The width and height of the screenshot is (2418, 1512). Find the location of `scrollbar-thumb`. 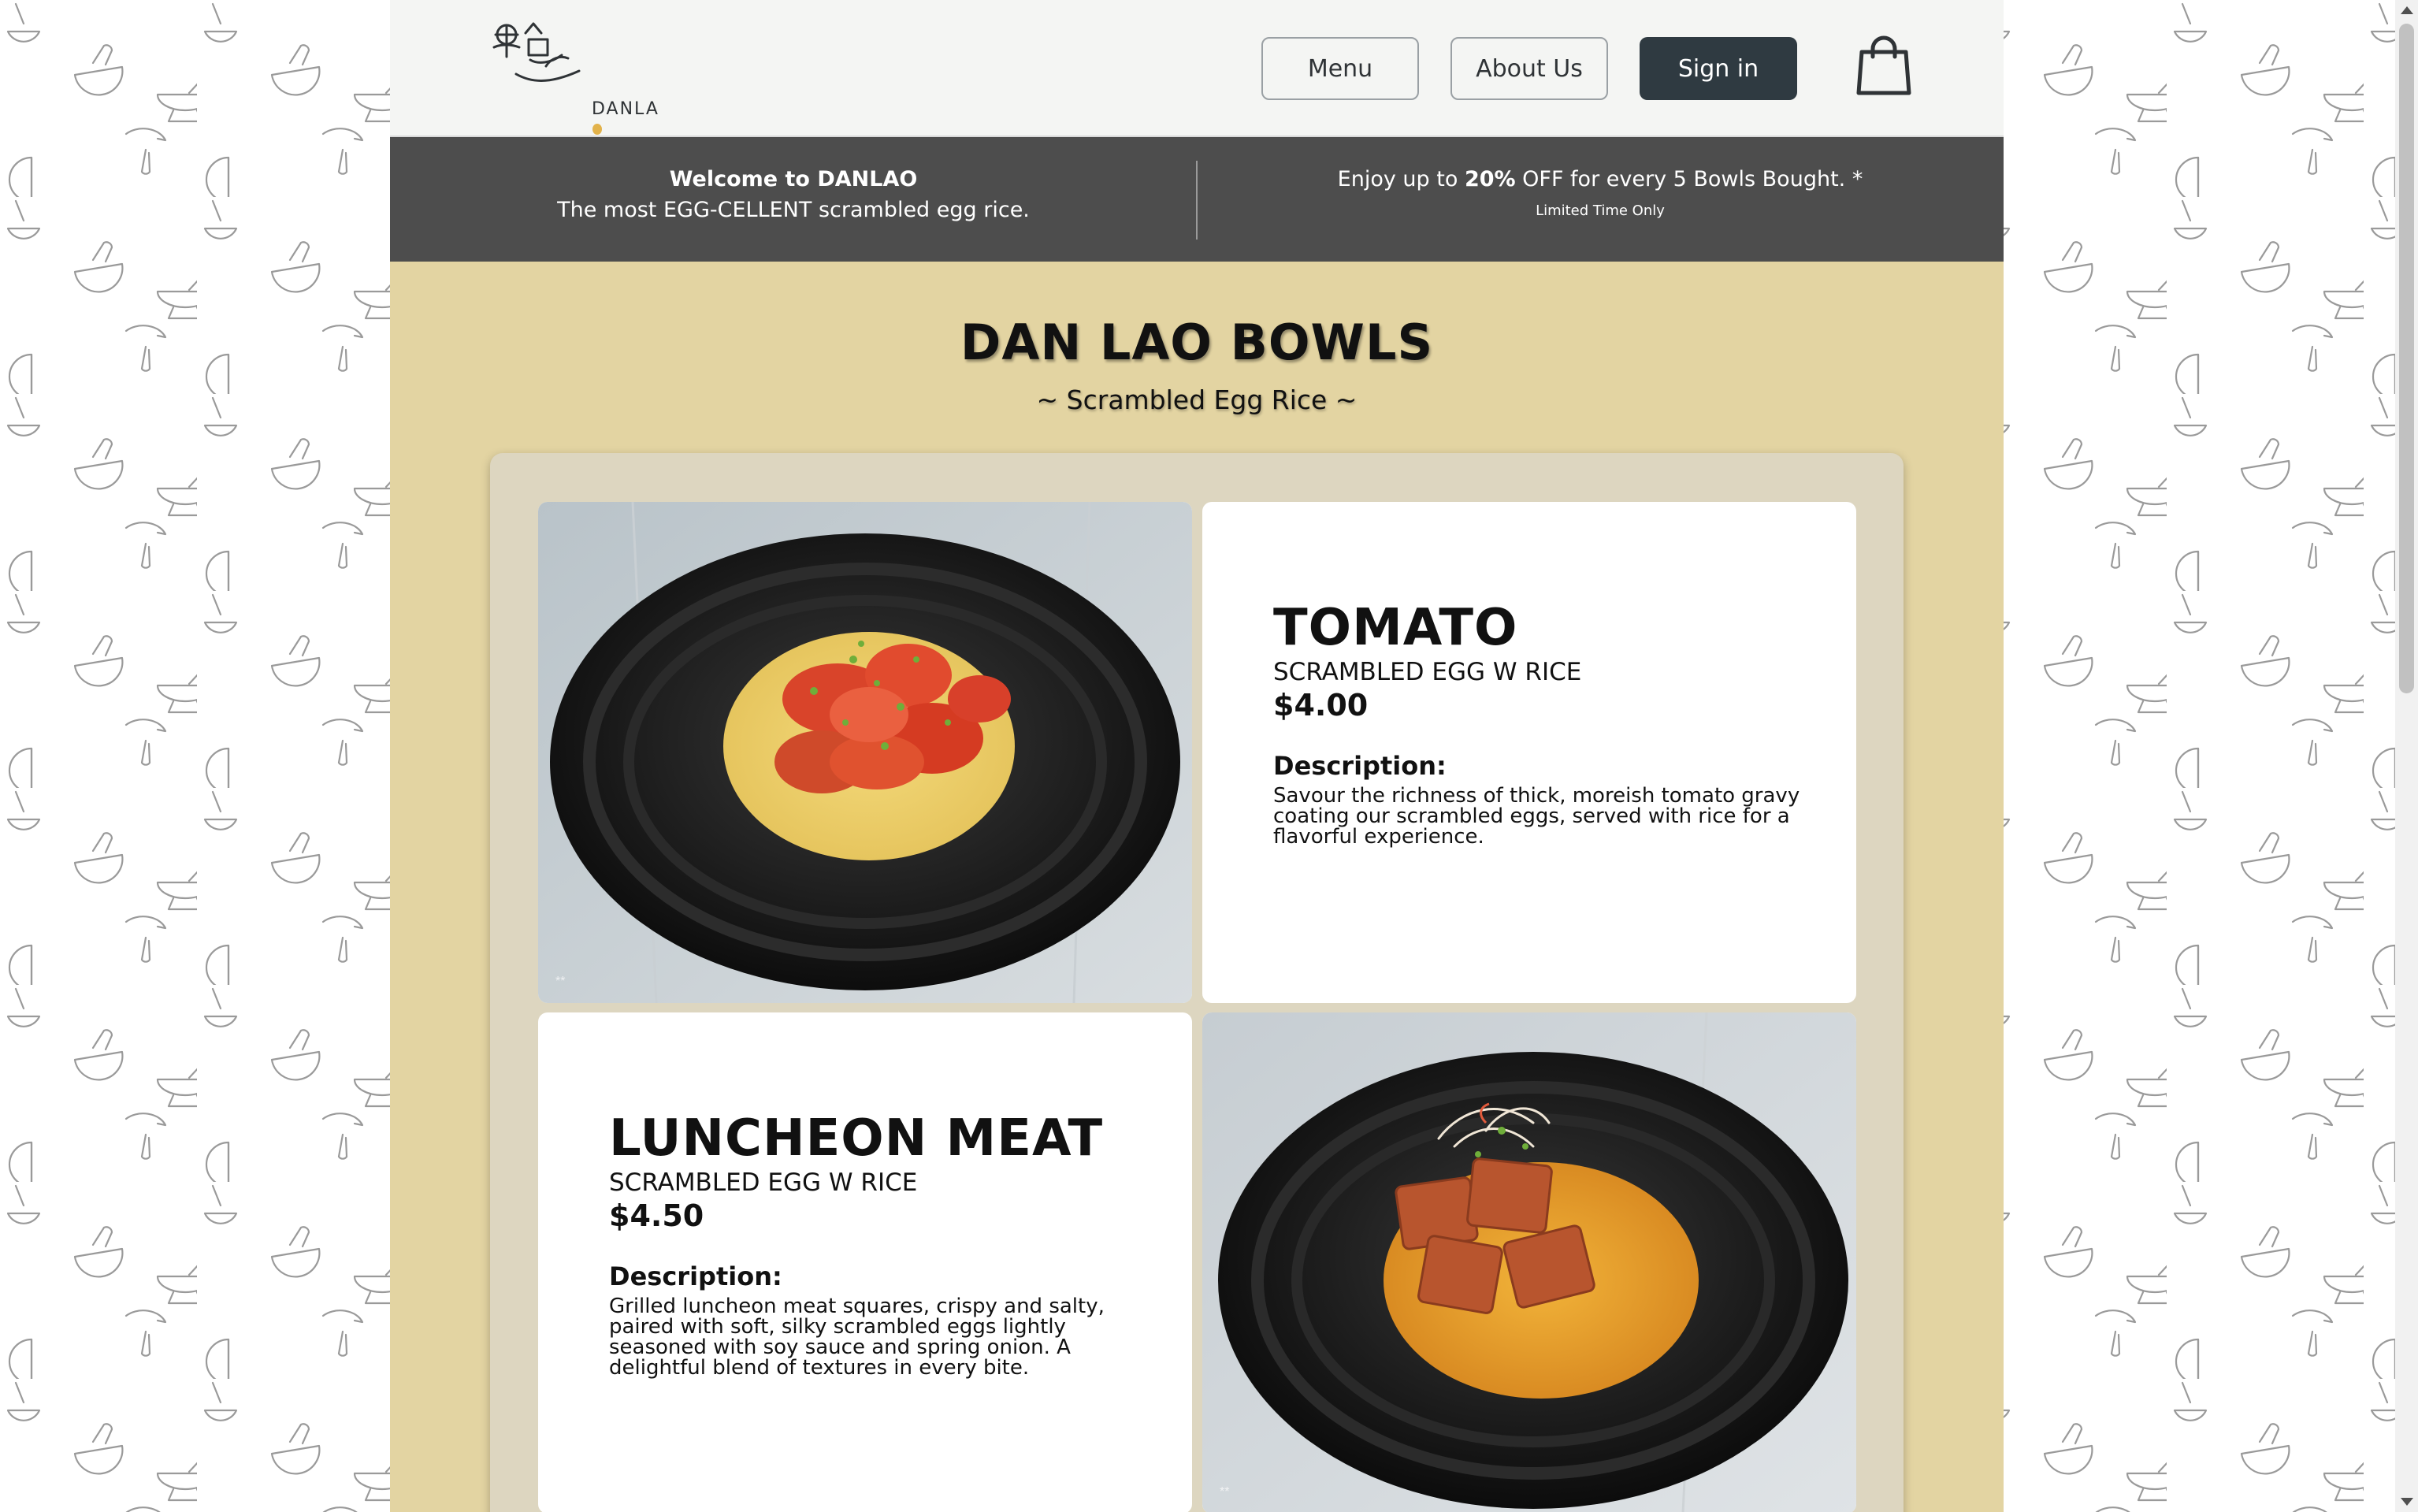

scrollbar-thumb is located at coordinates (2406, 358).